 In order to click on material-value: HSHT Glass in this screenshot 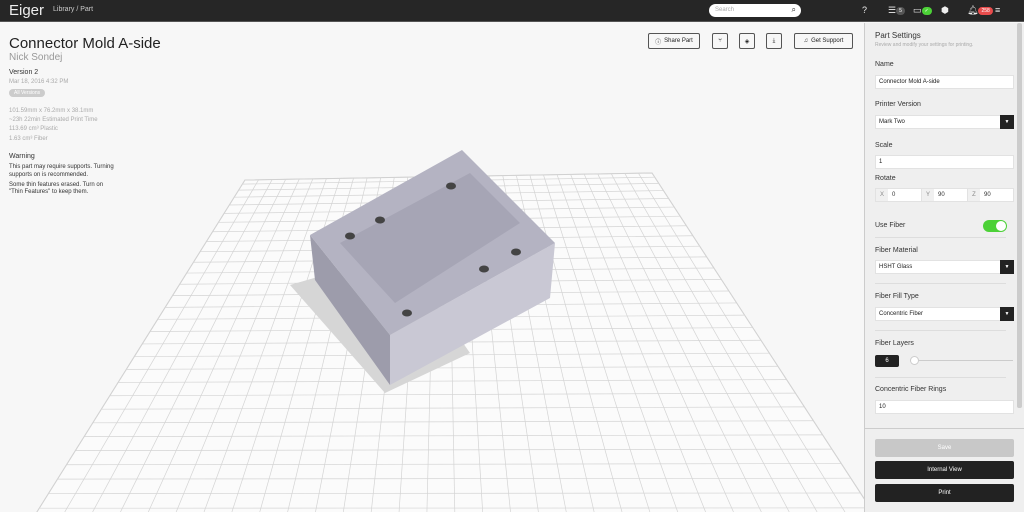, I will do `click(896, 267)`.